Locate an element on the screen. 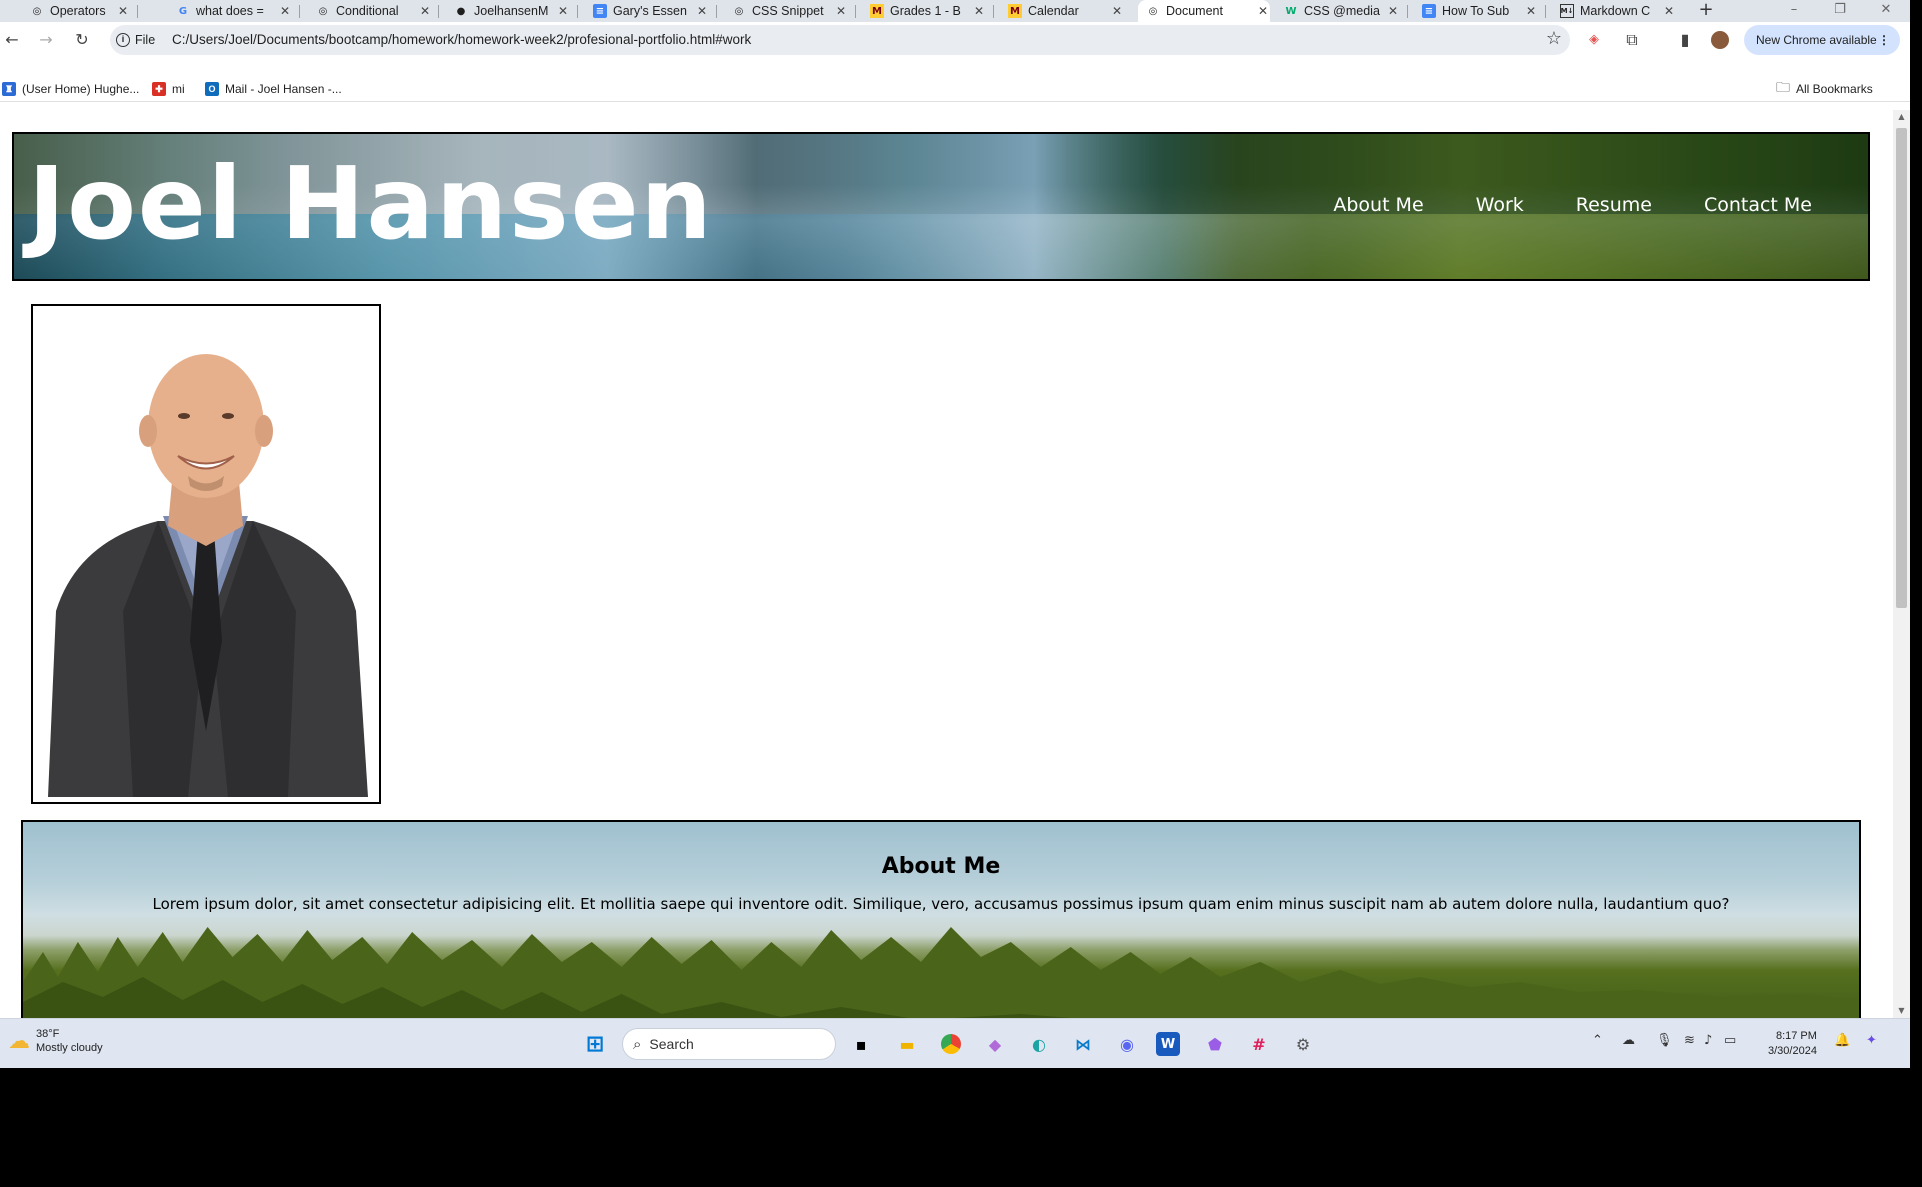  tab-markdown: M↓ Markdown C ✕ is located at coordinates (1618, 11).